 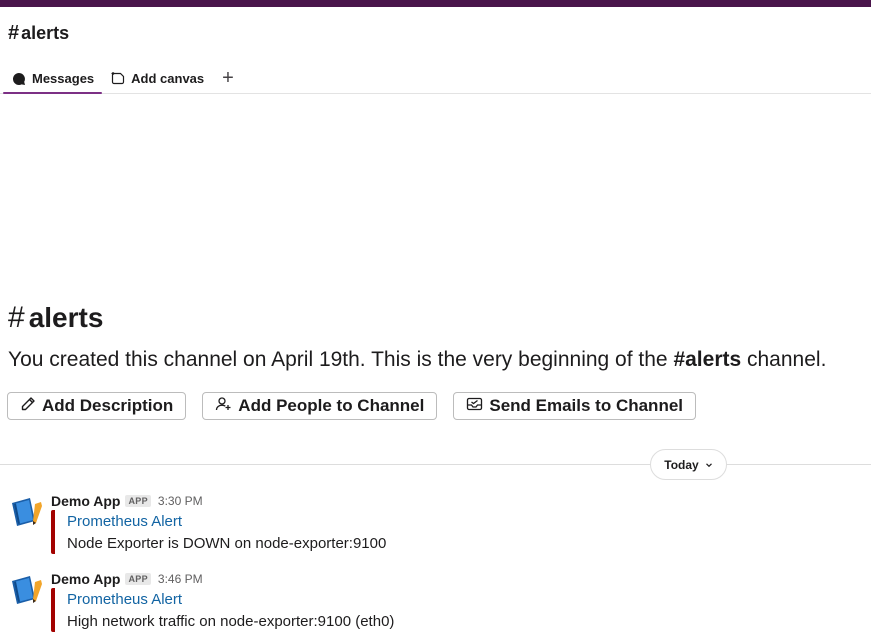 I want to click on inline-channel-name: alerts, so click(x=713, y=359).